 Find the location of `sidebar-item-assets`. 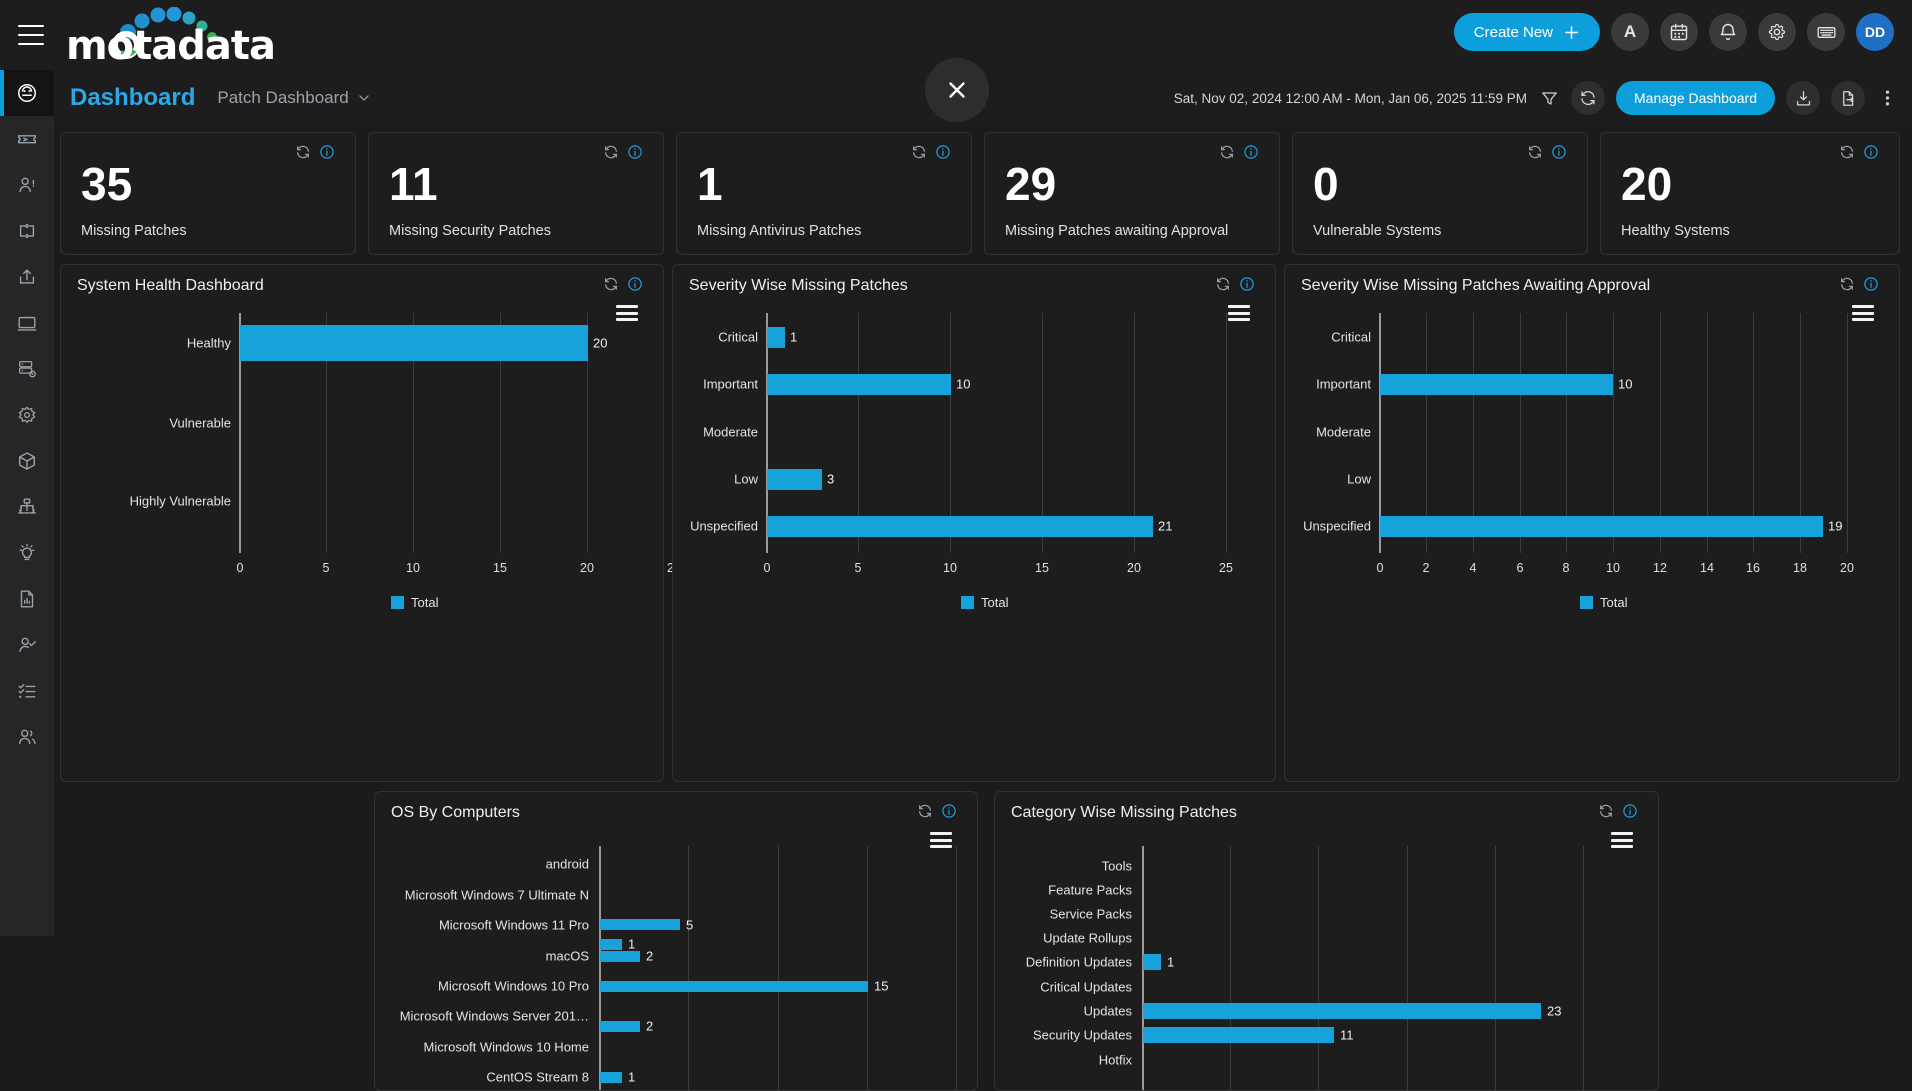

sidebar-item-assets is located at coordinates (27, 323).